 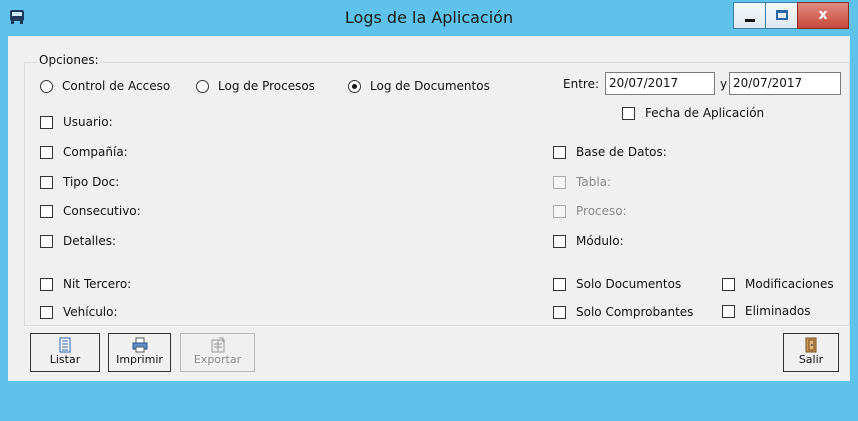 I want to click on exportar-button: Exportar, so click(x=217, y=352).